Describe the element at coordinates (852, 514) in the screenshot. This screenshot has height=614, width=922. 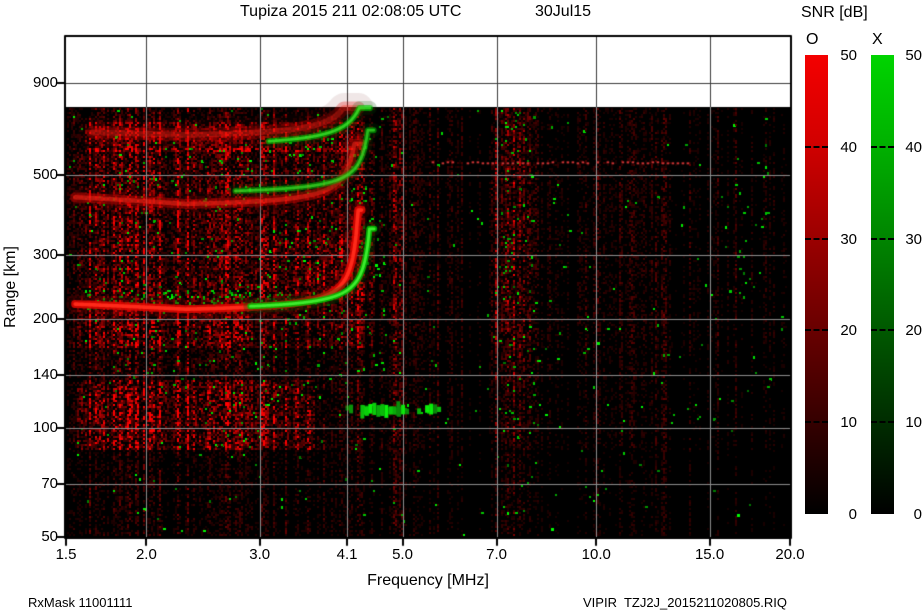
I see `o-colorbar-tick-label: 0` at that location.